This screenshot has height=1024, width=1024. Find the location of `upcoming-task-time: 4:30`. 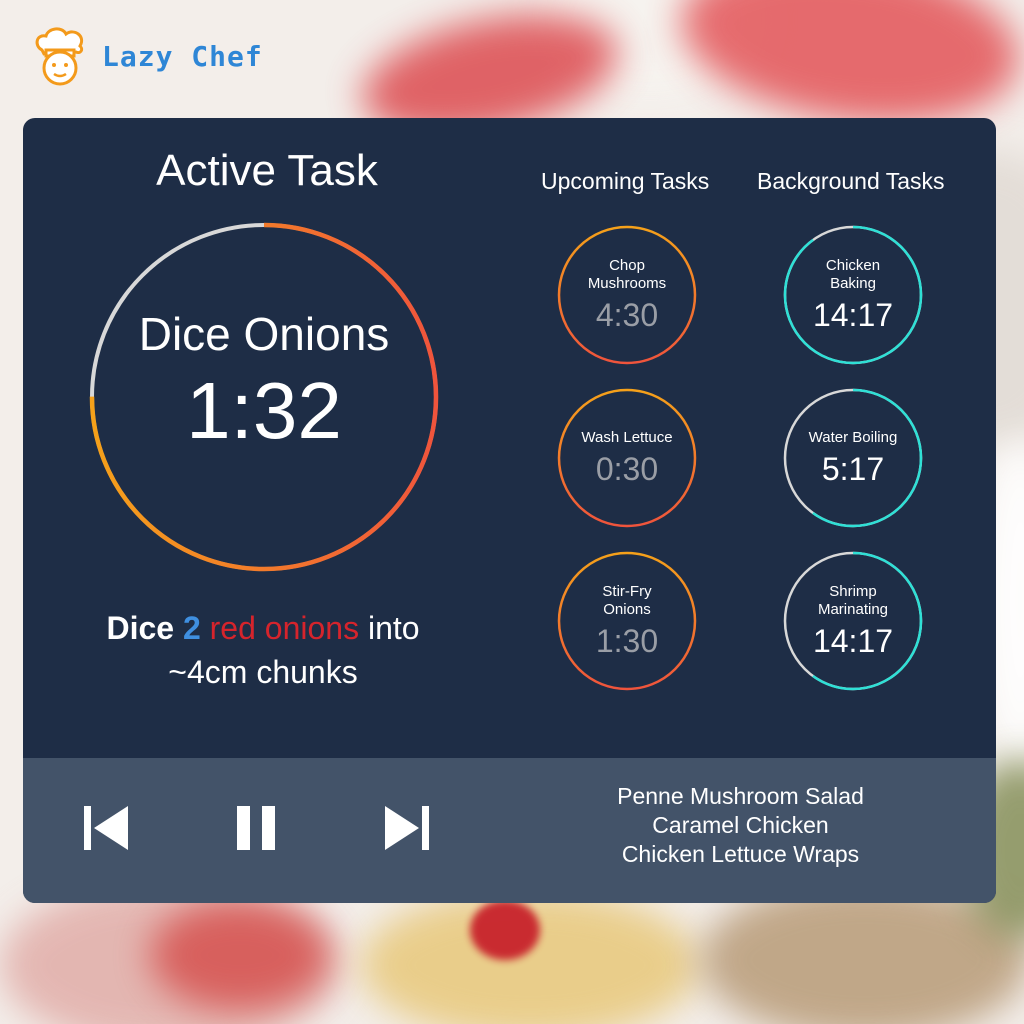

upcoming-task-time: 4:30 is located at coordinates (627, 314).